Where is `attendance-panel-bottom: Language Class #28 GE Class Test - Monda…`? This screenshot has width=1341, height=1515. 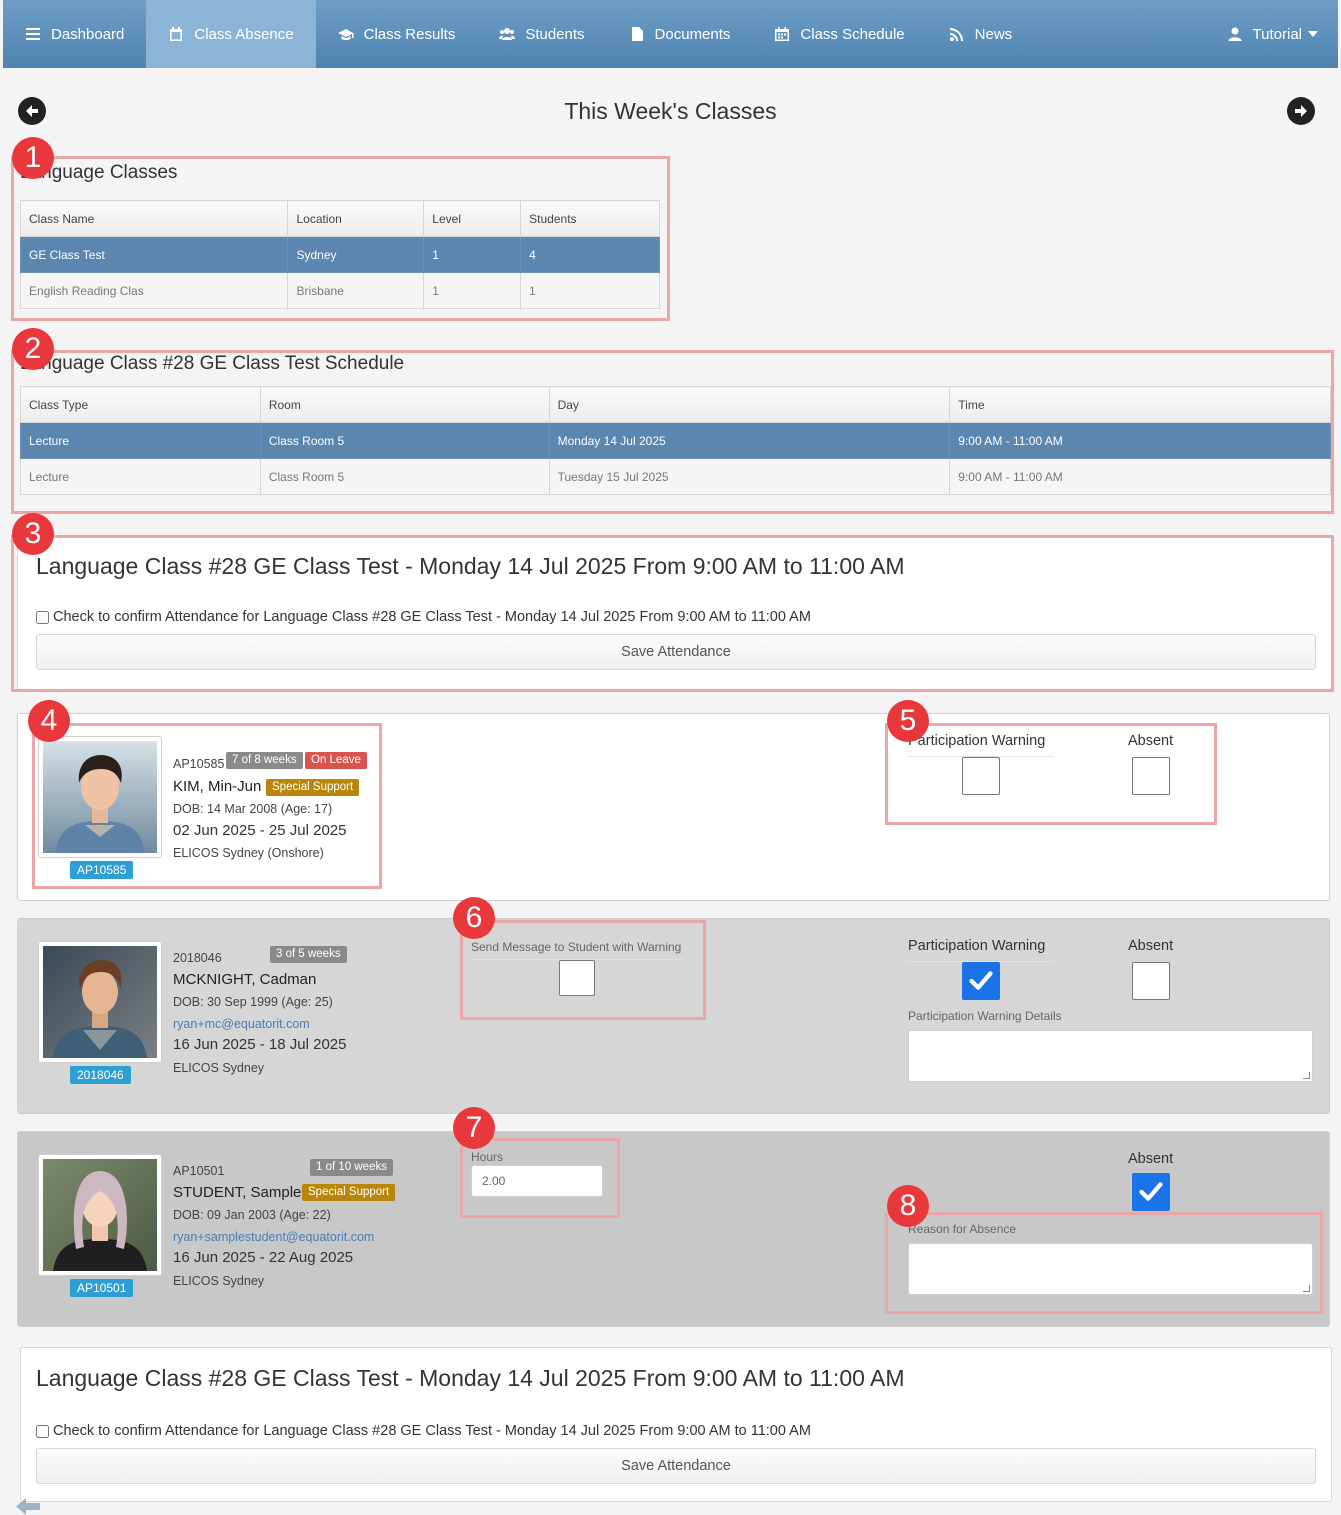 attendance-panel-bottom: Language Class #28 GE Class Test - Monda… is located at coordinates (676, 1424).